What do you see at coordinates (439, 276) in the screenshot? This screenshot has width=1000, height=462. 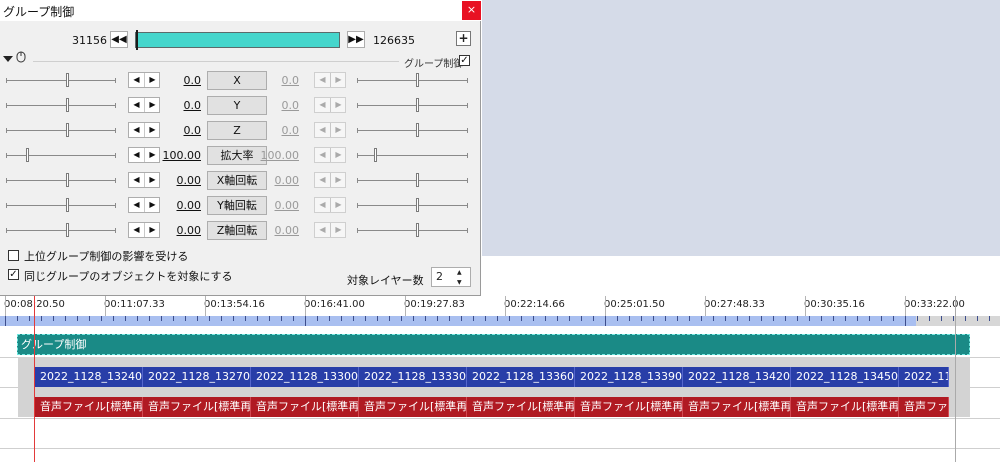 I see `layer-count-value: 2` at bounding box center [439, 276].